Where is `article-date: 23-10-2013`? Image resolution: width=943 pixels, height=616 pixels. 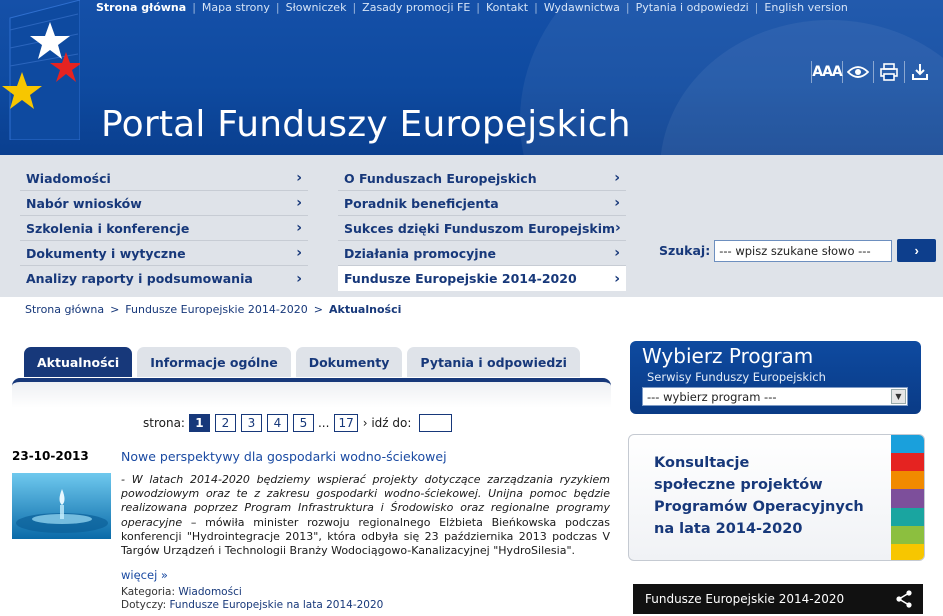
article-date: 23-10-2013 is located at coordinates (50, 456).